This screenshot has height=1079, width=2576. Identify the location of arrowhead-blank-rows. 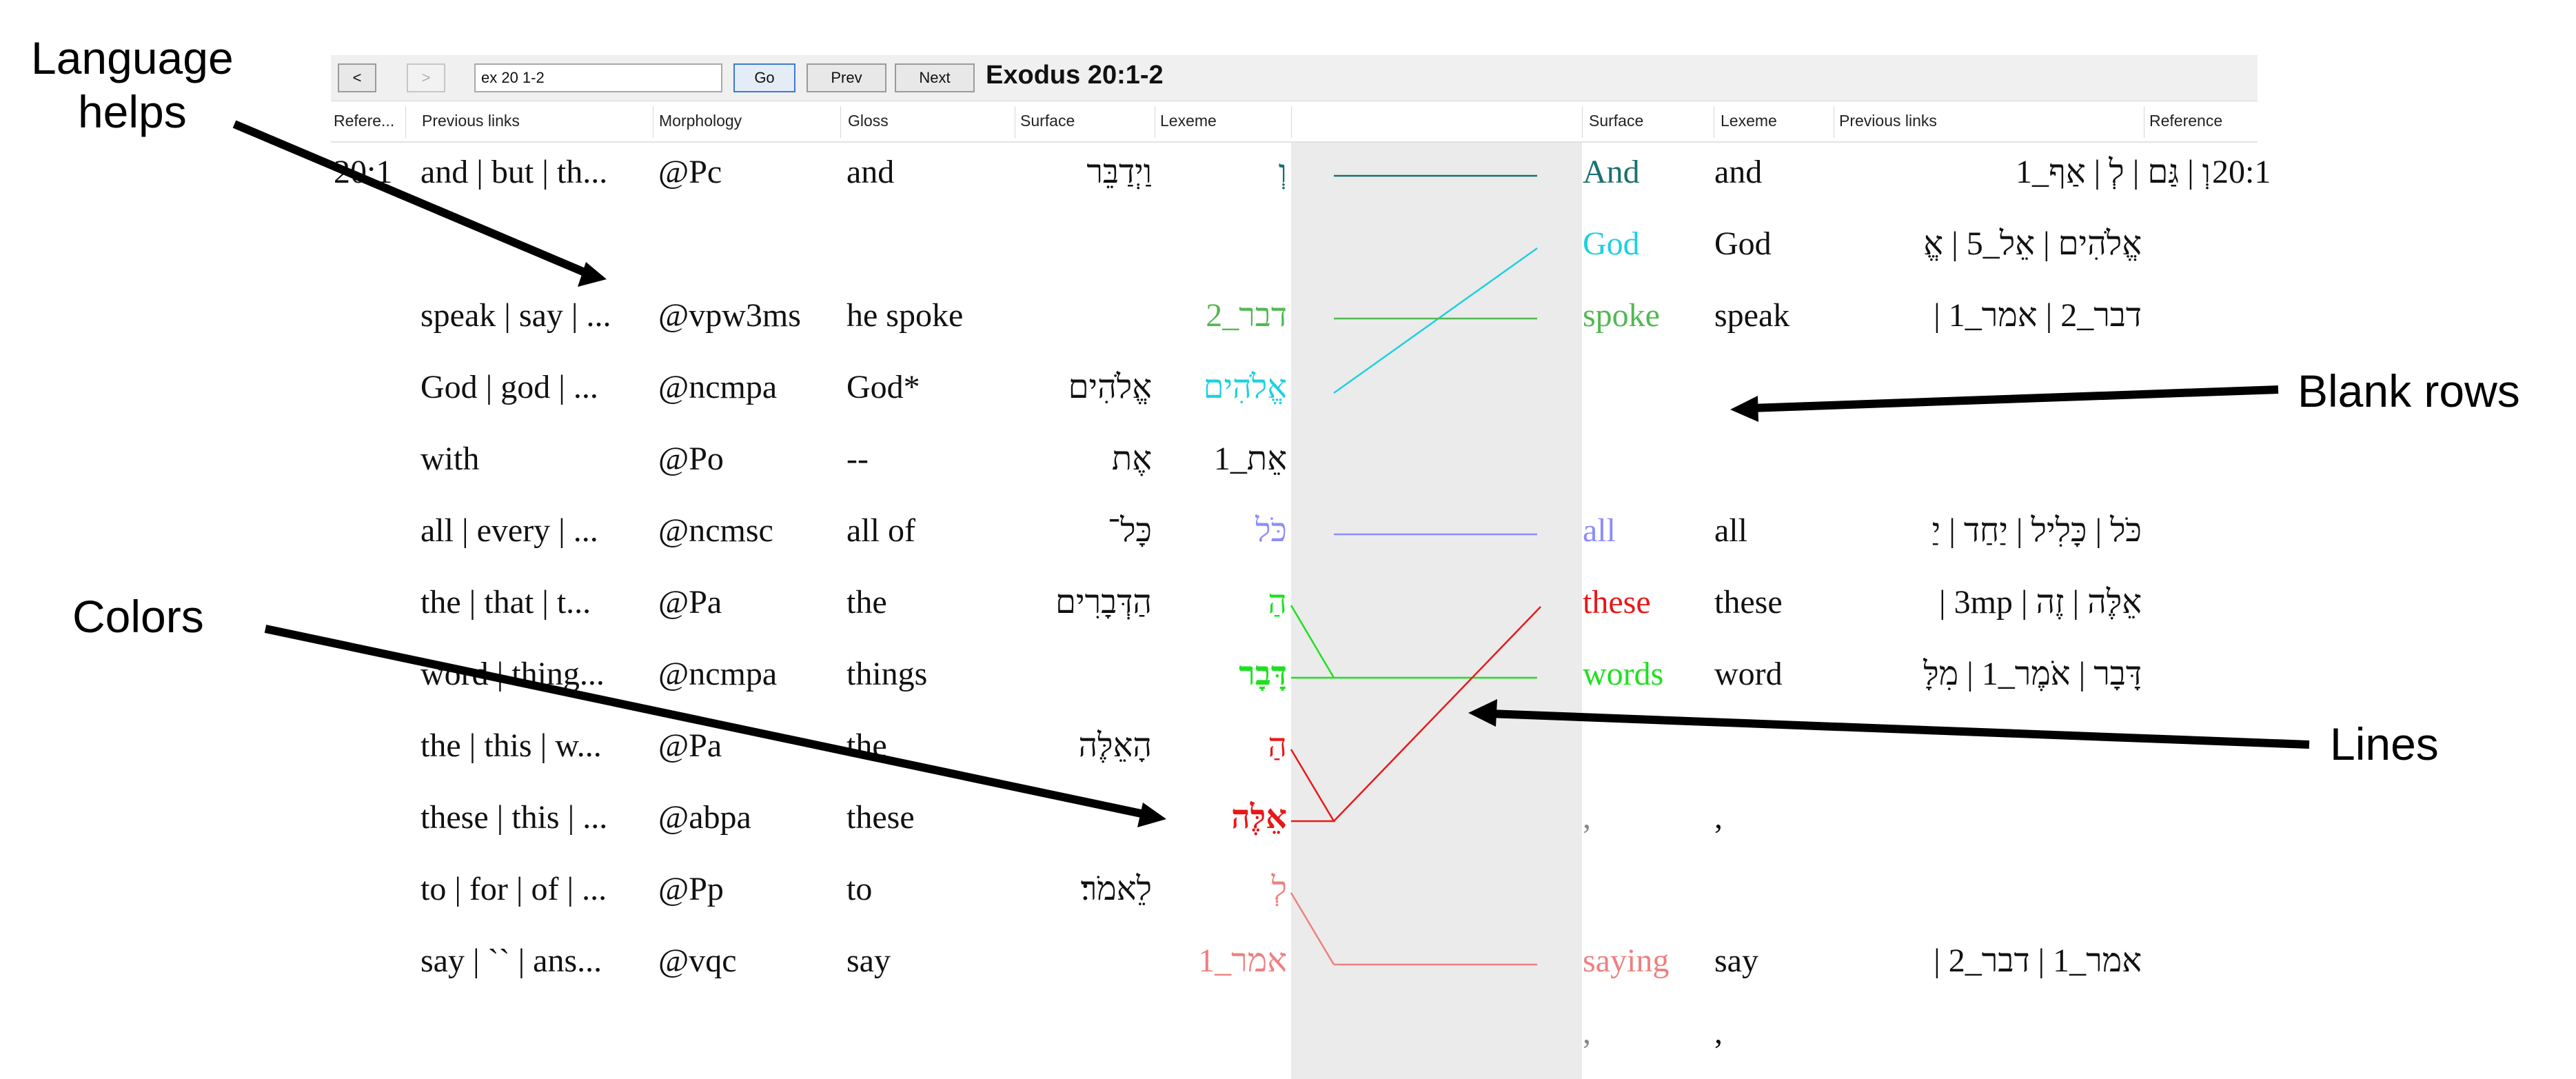
(1744, 409).